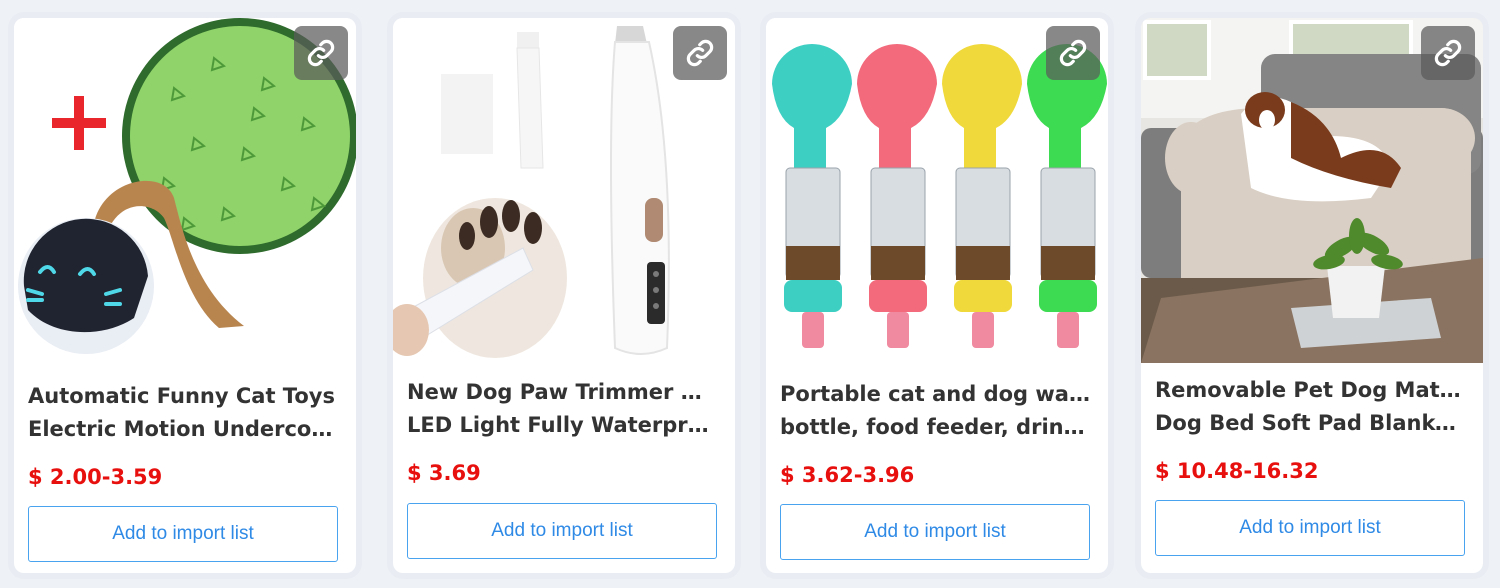 This screenshot has height=588, width=1500. Describe the element at coordinates (1310, 423) in the screenshot. I see `product-title-line2: Dog Bed Soft Pad Blanket Cushion` at that location.